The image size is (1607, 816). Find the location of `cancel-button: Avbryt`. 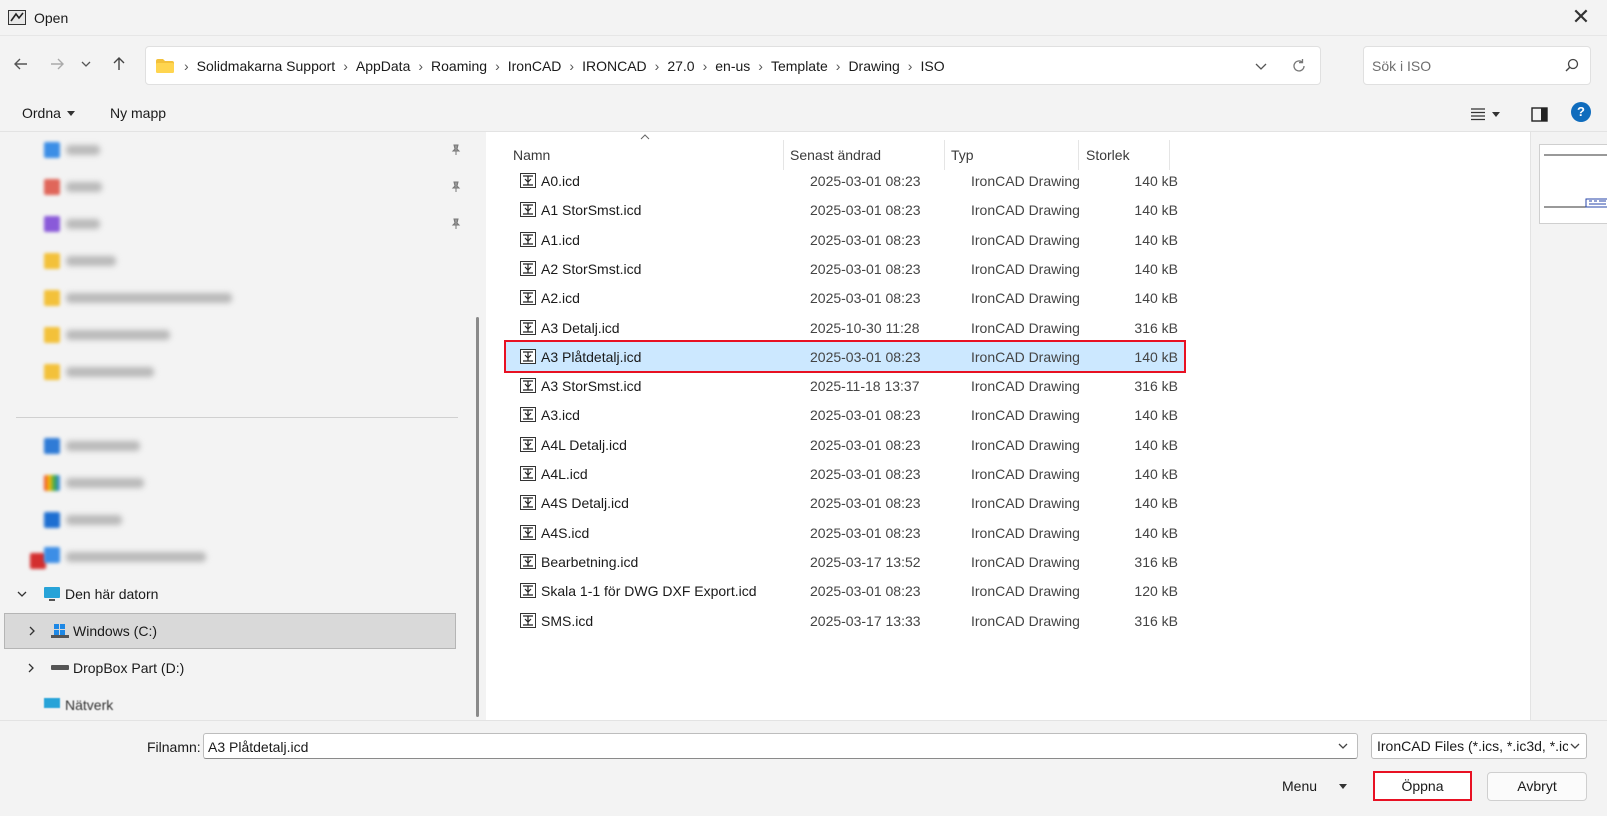

cancel-button: Avbryt is located at coordinates (1537, 786).